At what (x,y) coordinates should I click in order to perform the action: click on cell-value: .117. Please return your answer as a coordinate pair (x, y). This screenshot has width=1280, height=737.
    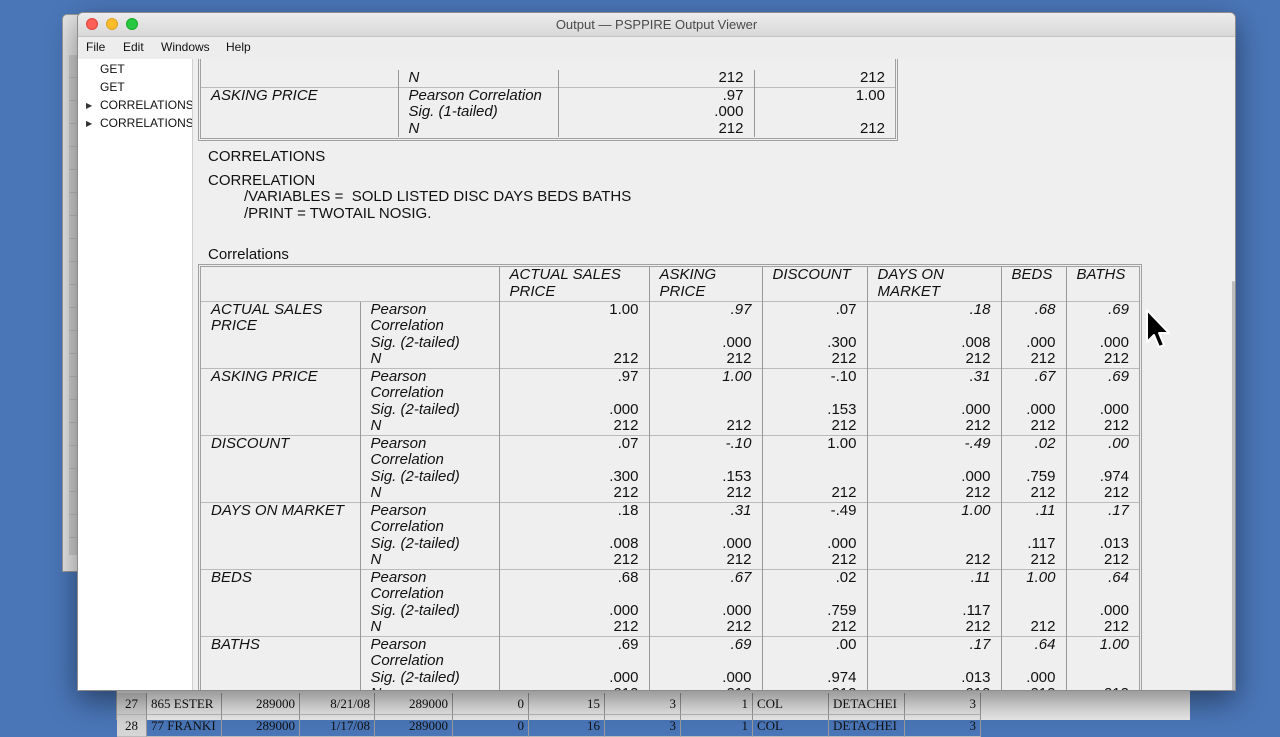
    Looking at the image, I should click on (1033, 543).